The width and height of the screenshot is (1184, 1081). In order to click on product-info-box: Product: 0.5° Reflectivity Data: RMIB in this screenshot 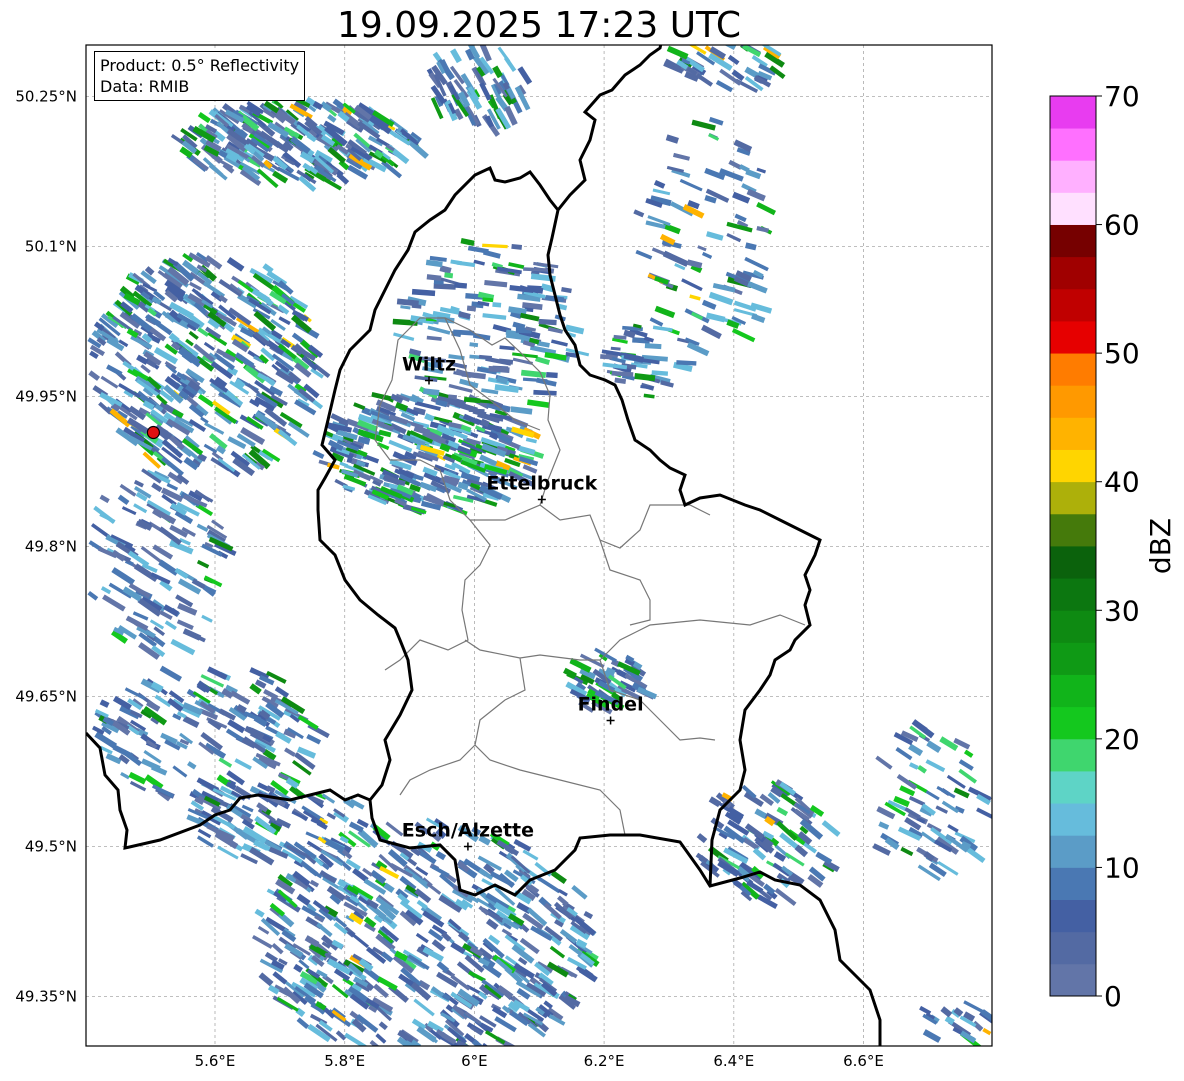, I will do `click(200, 76)`.